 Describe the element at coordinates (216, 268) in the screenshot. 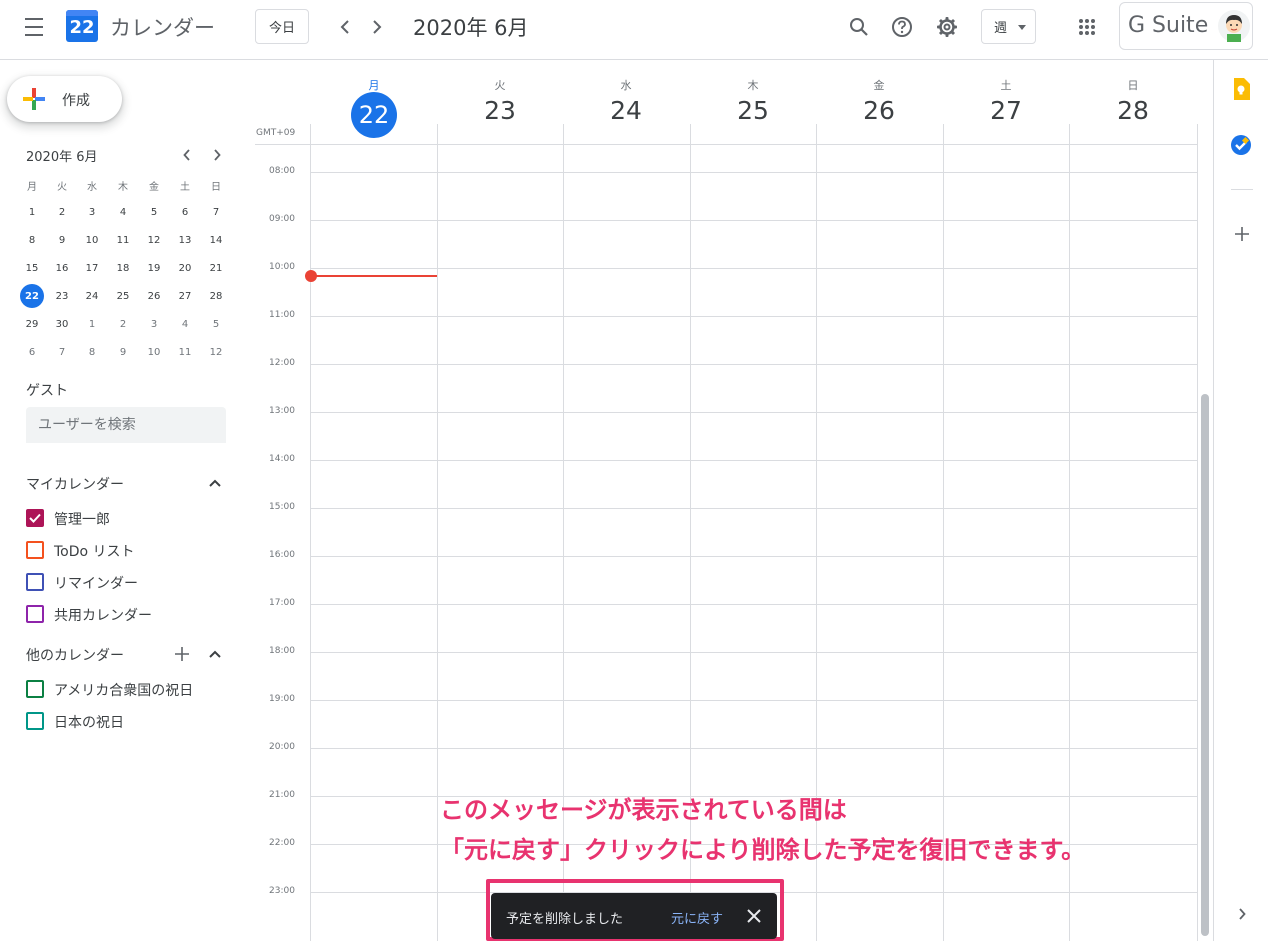

I see `mini-day-cell: 21` at that location.